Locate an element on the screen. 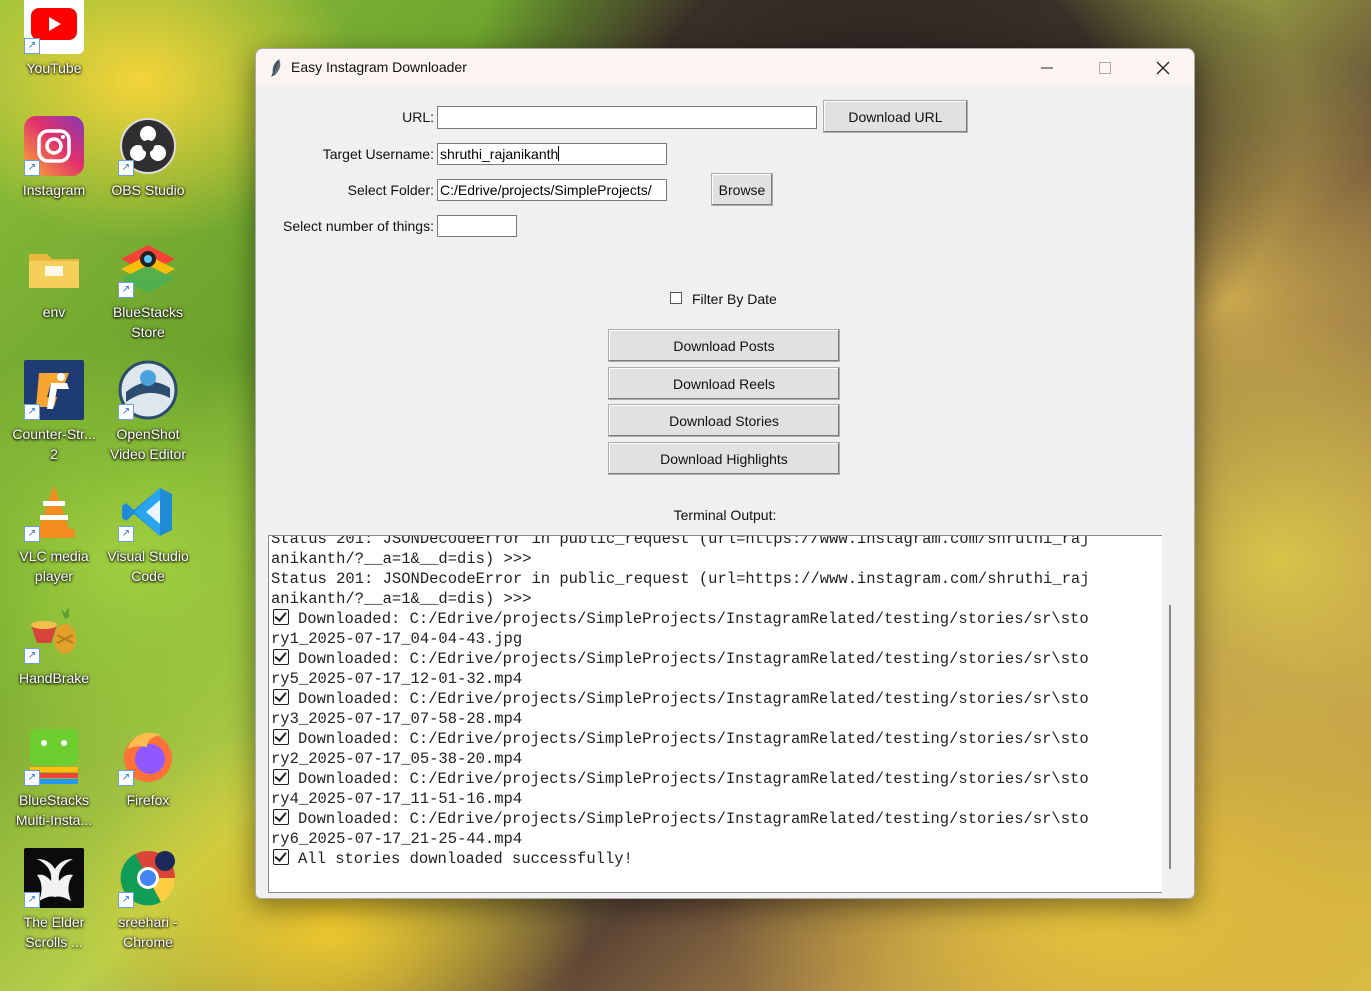 The image size is (1371, 991). bluestacks-multi-icon: ↗ is located at coordinates (54, 756).